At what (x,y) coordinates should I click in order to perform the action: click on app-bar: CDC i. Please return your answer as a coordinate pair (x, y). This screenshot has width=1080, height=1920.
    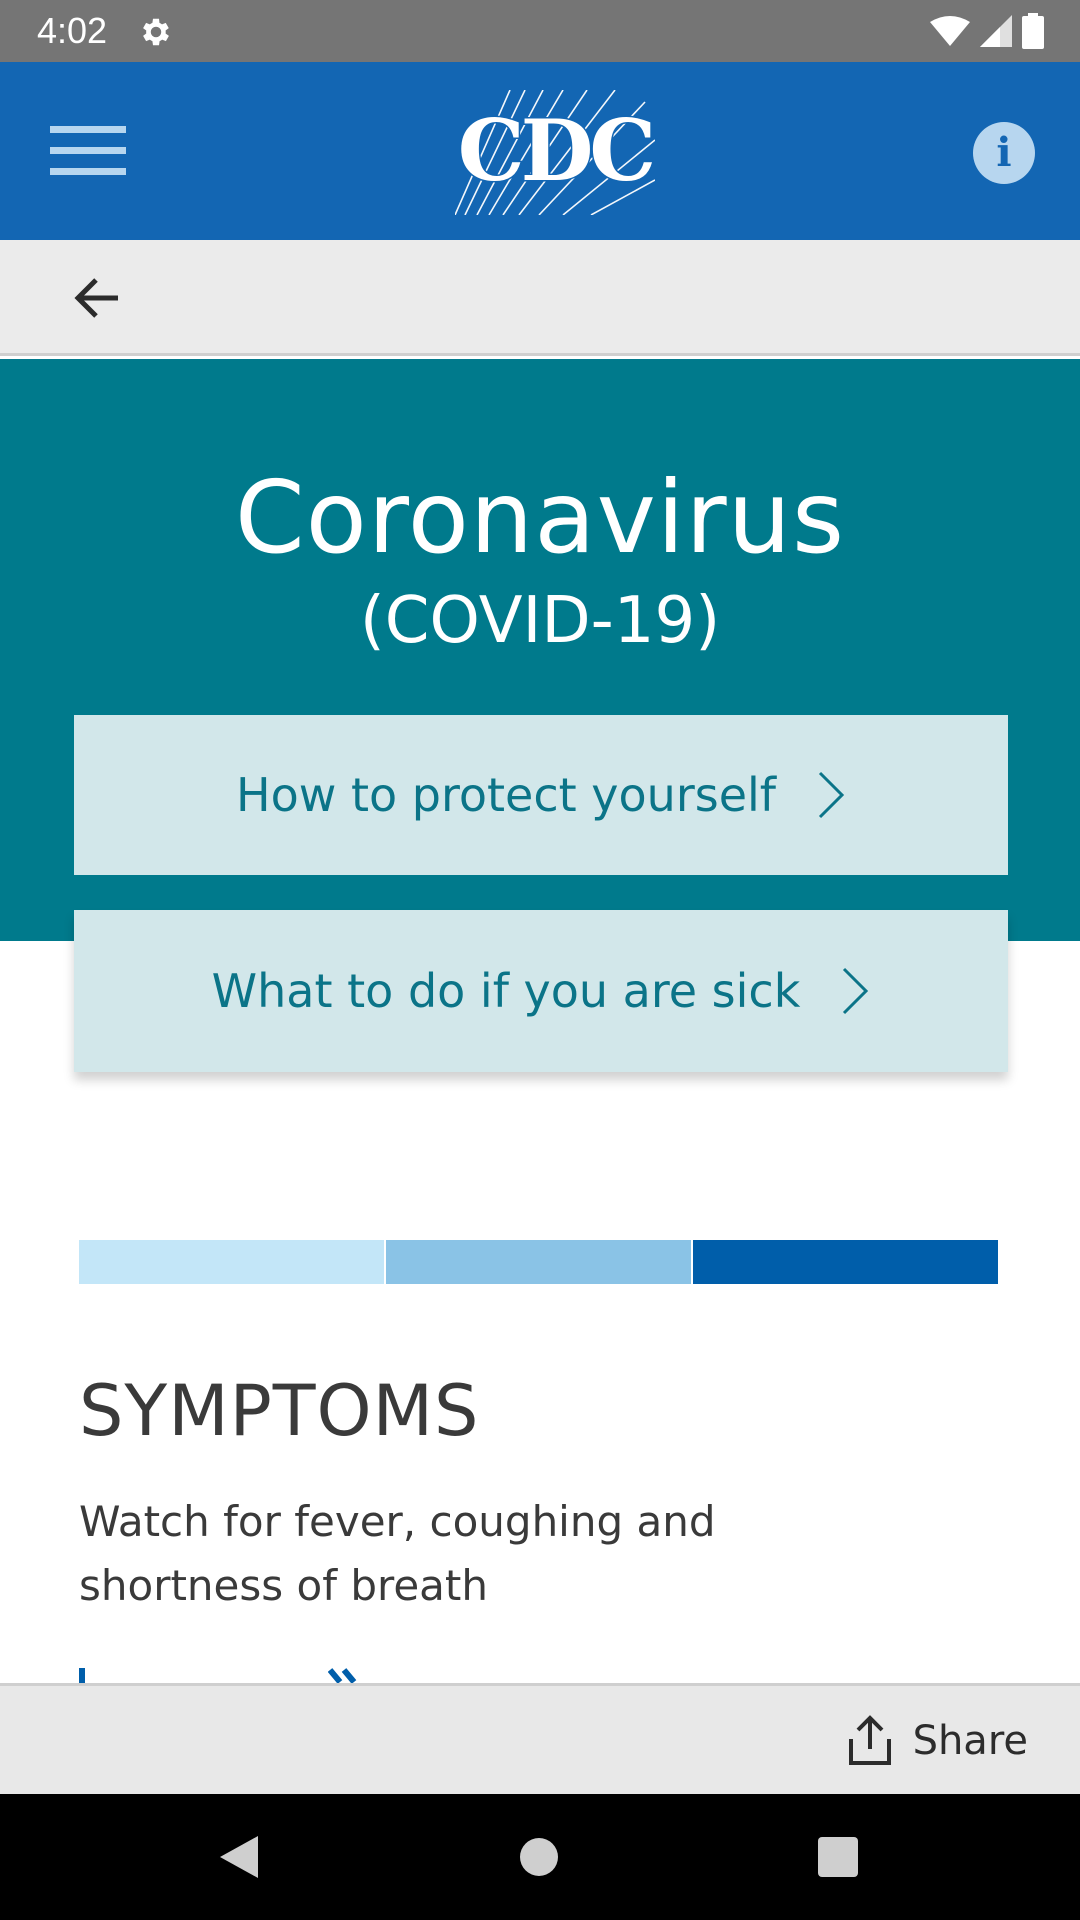
    Looking at the image, I should click on (540, 151).